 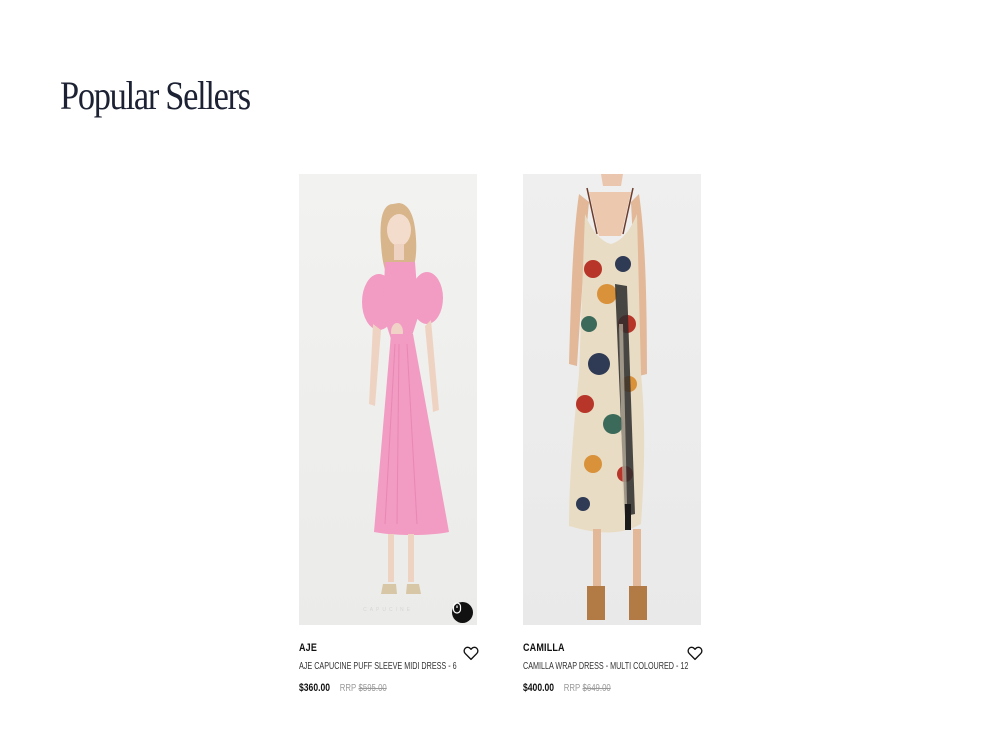 I want to click on section-title: Popular Sellers, so click(x=155, y=95).